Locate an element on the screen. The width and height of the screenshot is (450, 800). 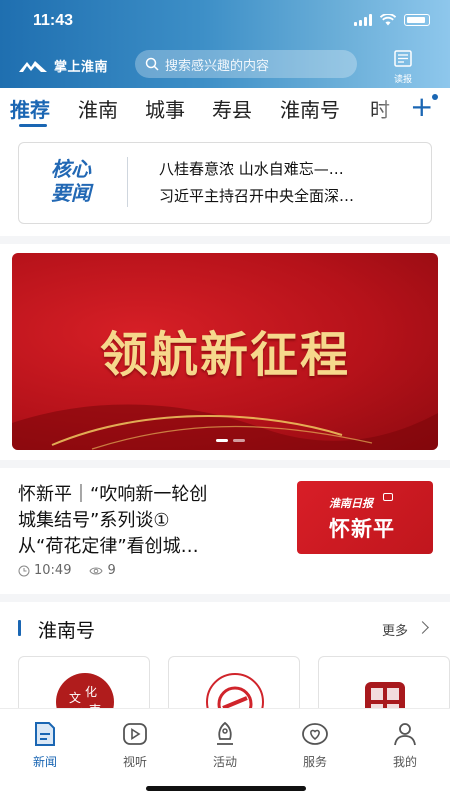
svg-text: 化 is located at coordinates (91, 692).